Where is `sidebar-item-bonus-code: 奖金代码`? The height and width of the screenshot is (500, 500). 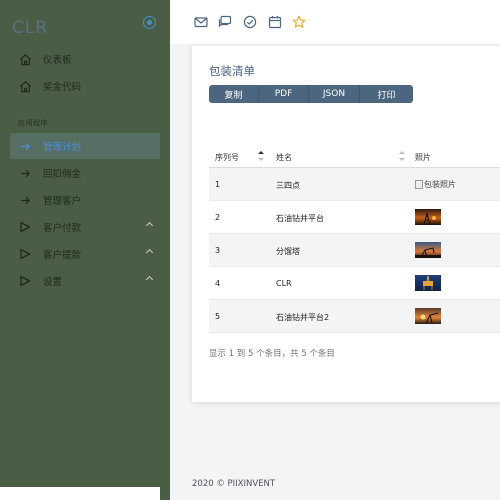
sidebar-item-bonus-code: 奖金代码 is located at coordinates (85, 86).